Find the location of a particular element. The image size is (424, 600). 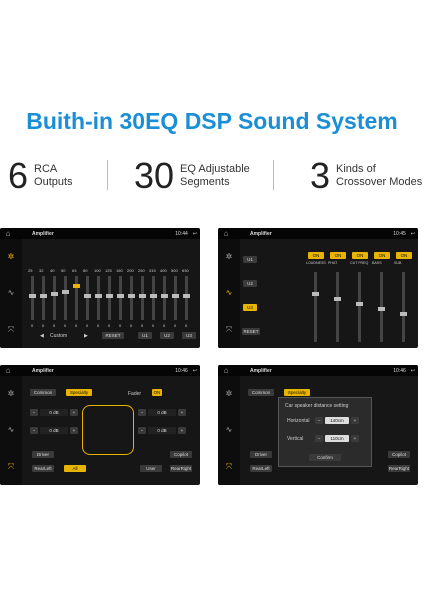

vertical-value: 110cm is located at coordinates (337, 438).